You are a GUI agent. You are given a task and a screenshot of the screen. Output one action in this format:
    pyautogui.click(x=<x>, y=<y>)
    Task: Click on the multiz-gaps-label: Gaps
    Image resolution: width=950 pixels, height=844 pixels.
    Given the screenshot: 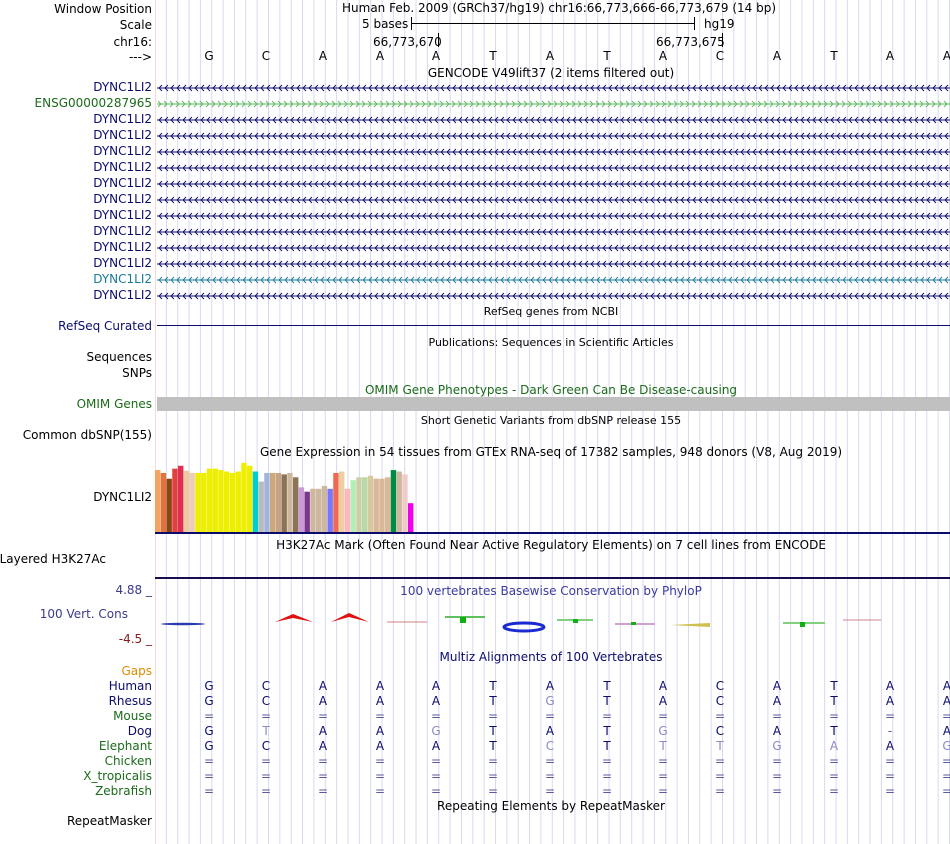 What is the action you would take?
    pyautogui.click(x=136, y=671)
    